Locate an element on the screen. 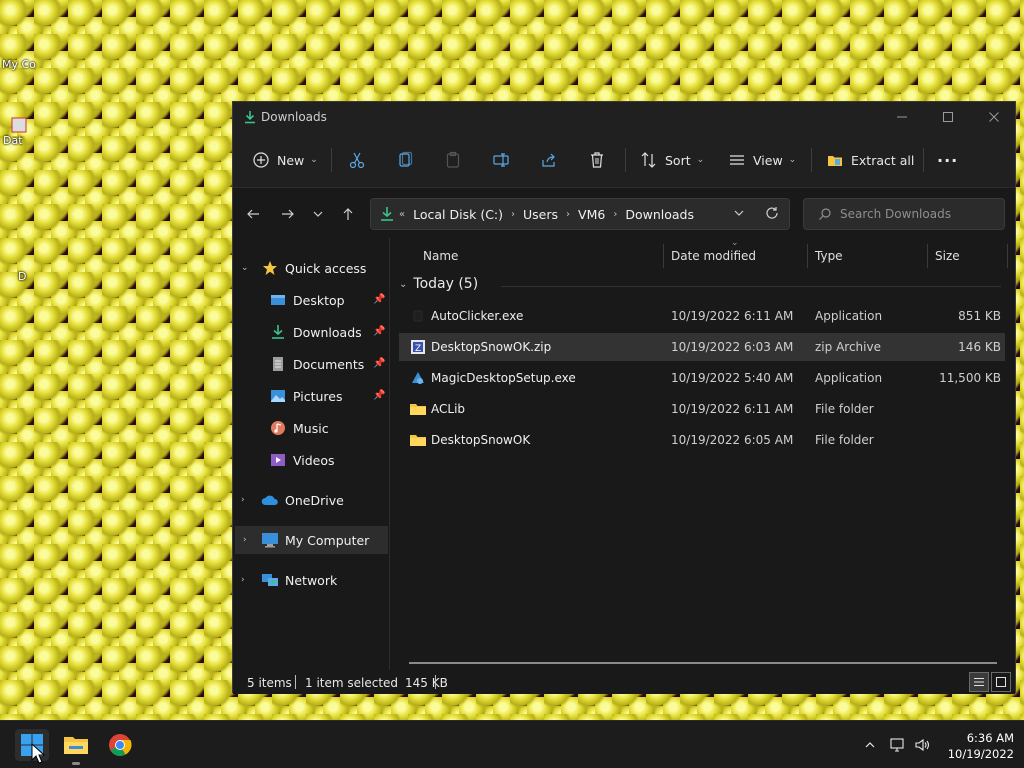 The width and height of the screenshot is (1024, 768). details-view-icon is located at coordinates (979, 682).